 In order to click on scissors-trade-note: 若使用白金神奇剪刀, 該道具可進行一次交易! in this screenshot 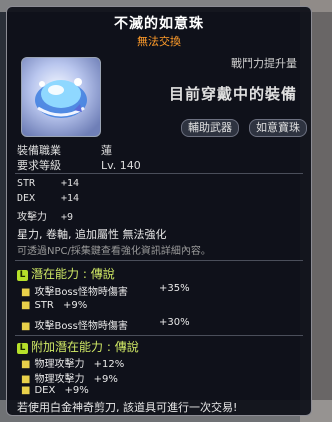, I will do `click(127, 407)`.